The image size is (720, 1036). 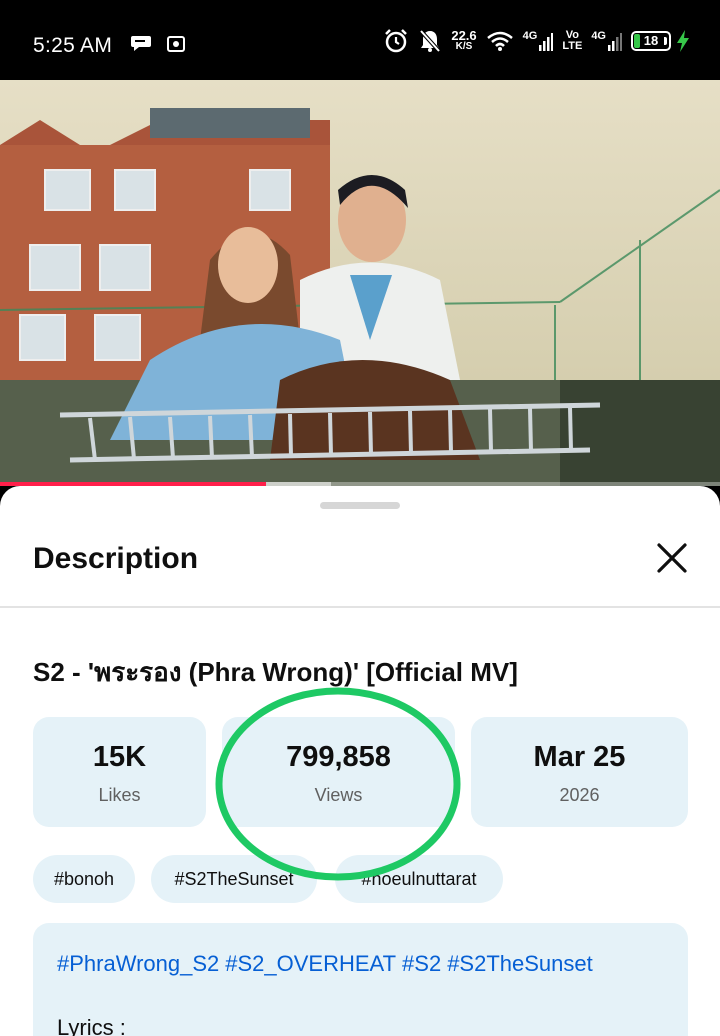 I want to click on net-speed: 22.6 K/S, so click(x=464, y=40).